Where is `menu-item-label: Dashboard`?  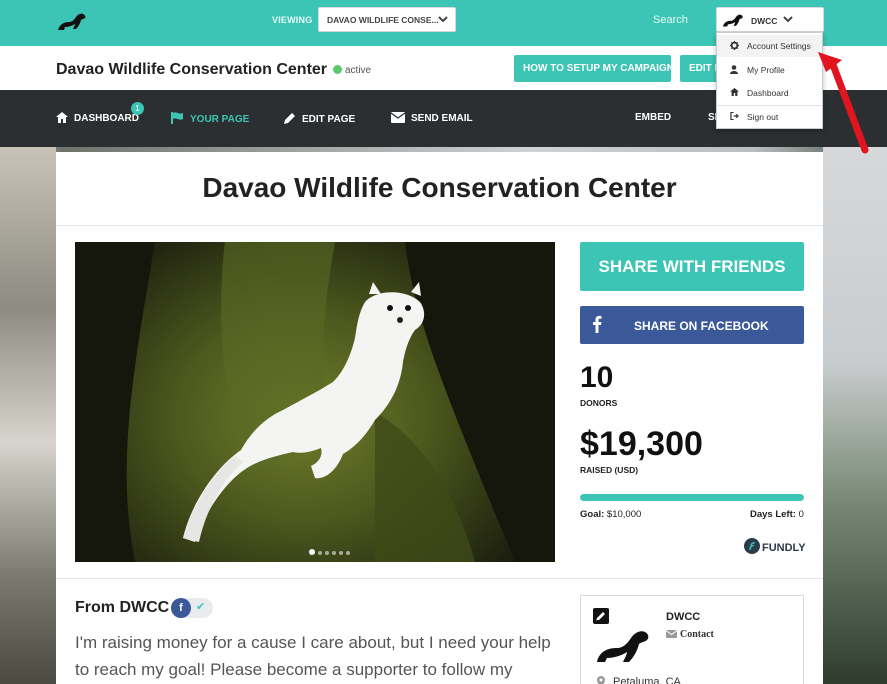
menu-item-label: Dashboard is located at coordinates (768, 93).